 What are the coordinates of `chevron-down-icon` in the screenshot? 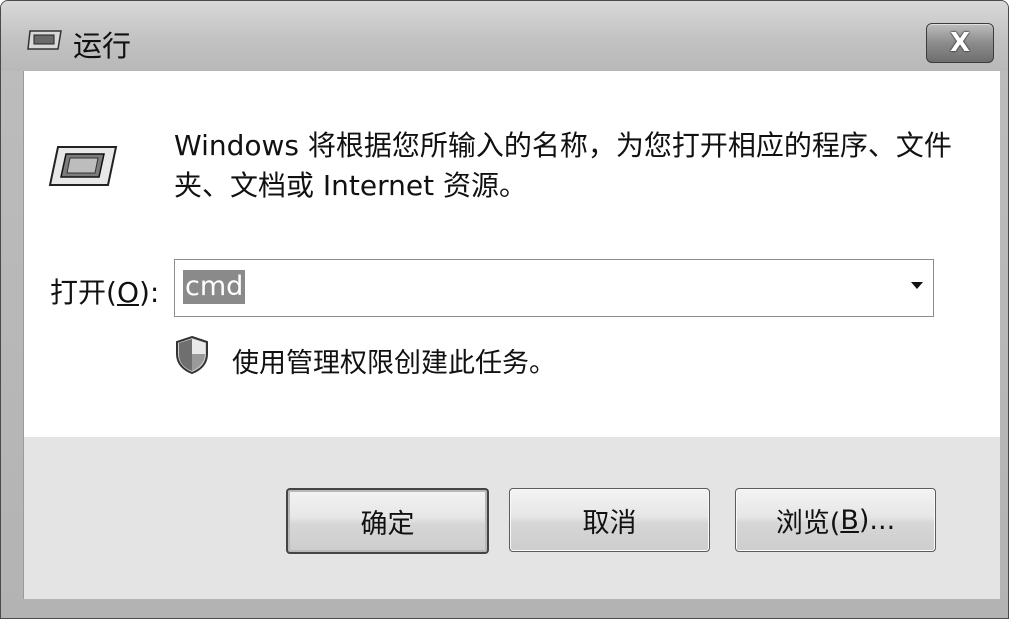 It's located at (917, 285).